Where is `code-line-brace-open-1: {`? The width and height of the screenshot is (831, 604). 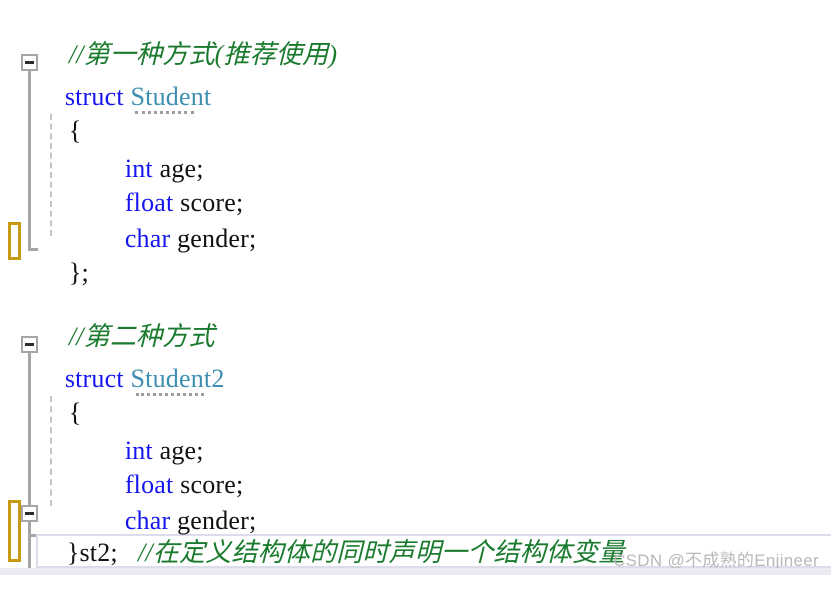
code-line-brace-open-1: { is located at coordinates (41, 112).